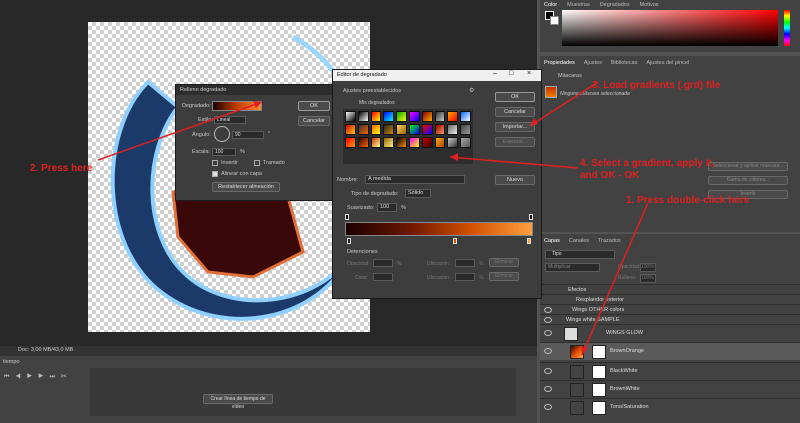 This screenshot has height=423, width=800. Describe the element at coordinates (647, 163) in the screenshot. I see `annotation-select-gradient-1: 4. Select a gradient, apply it,` at that location.